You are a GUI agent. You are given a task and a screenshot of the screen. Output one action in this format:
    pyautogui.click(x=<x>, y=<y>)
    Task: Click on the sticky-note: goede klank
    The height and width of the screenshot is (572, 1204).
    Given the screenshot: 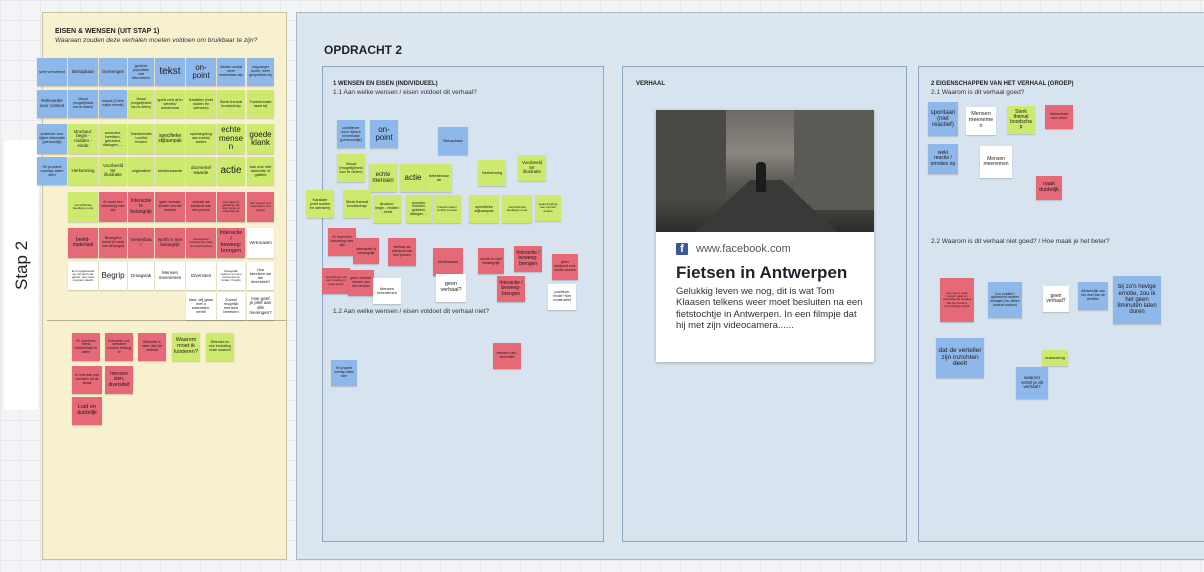 What is the action you would take?
    pyautogui.click(x=260, y=139)
    